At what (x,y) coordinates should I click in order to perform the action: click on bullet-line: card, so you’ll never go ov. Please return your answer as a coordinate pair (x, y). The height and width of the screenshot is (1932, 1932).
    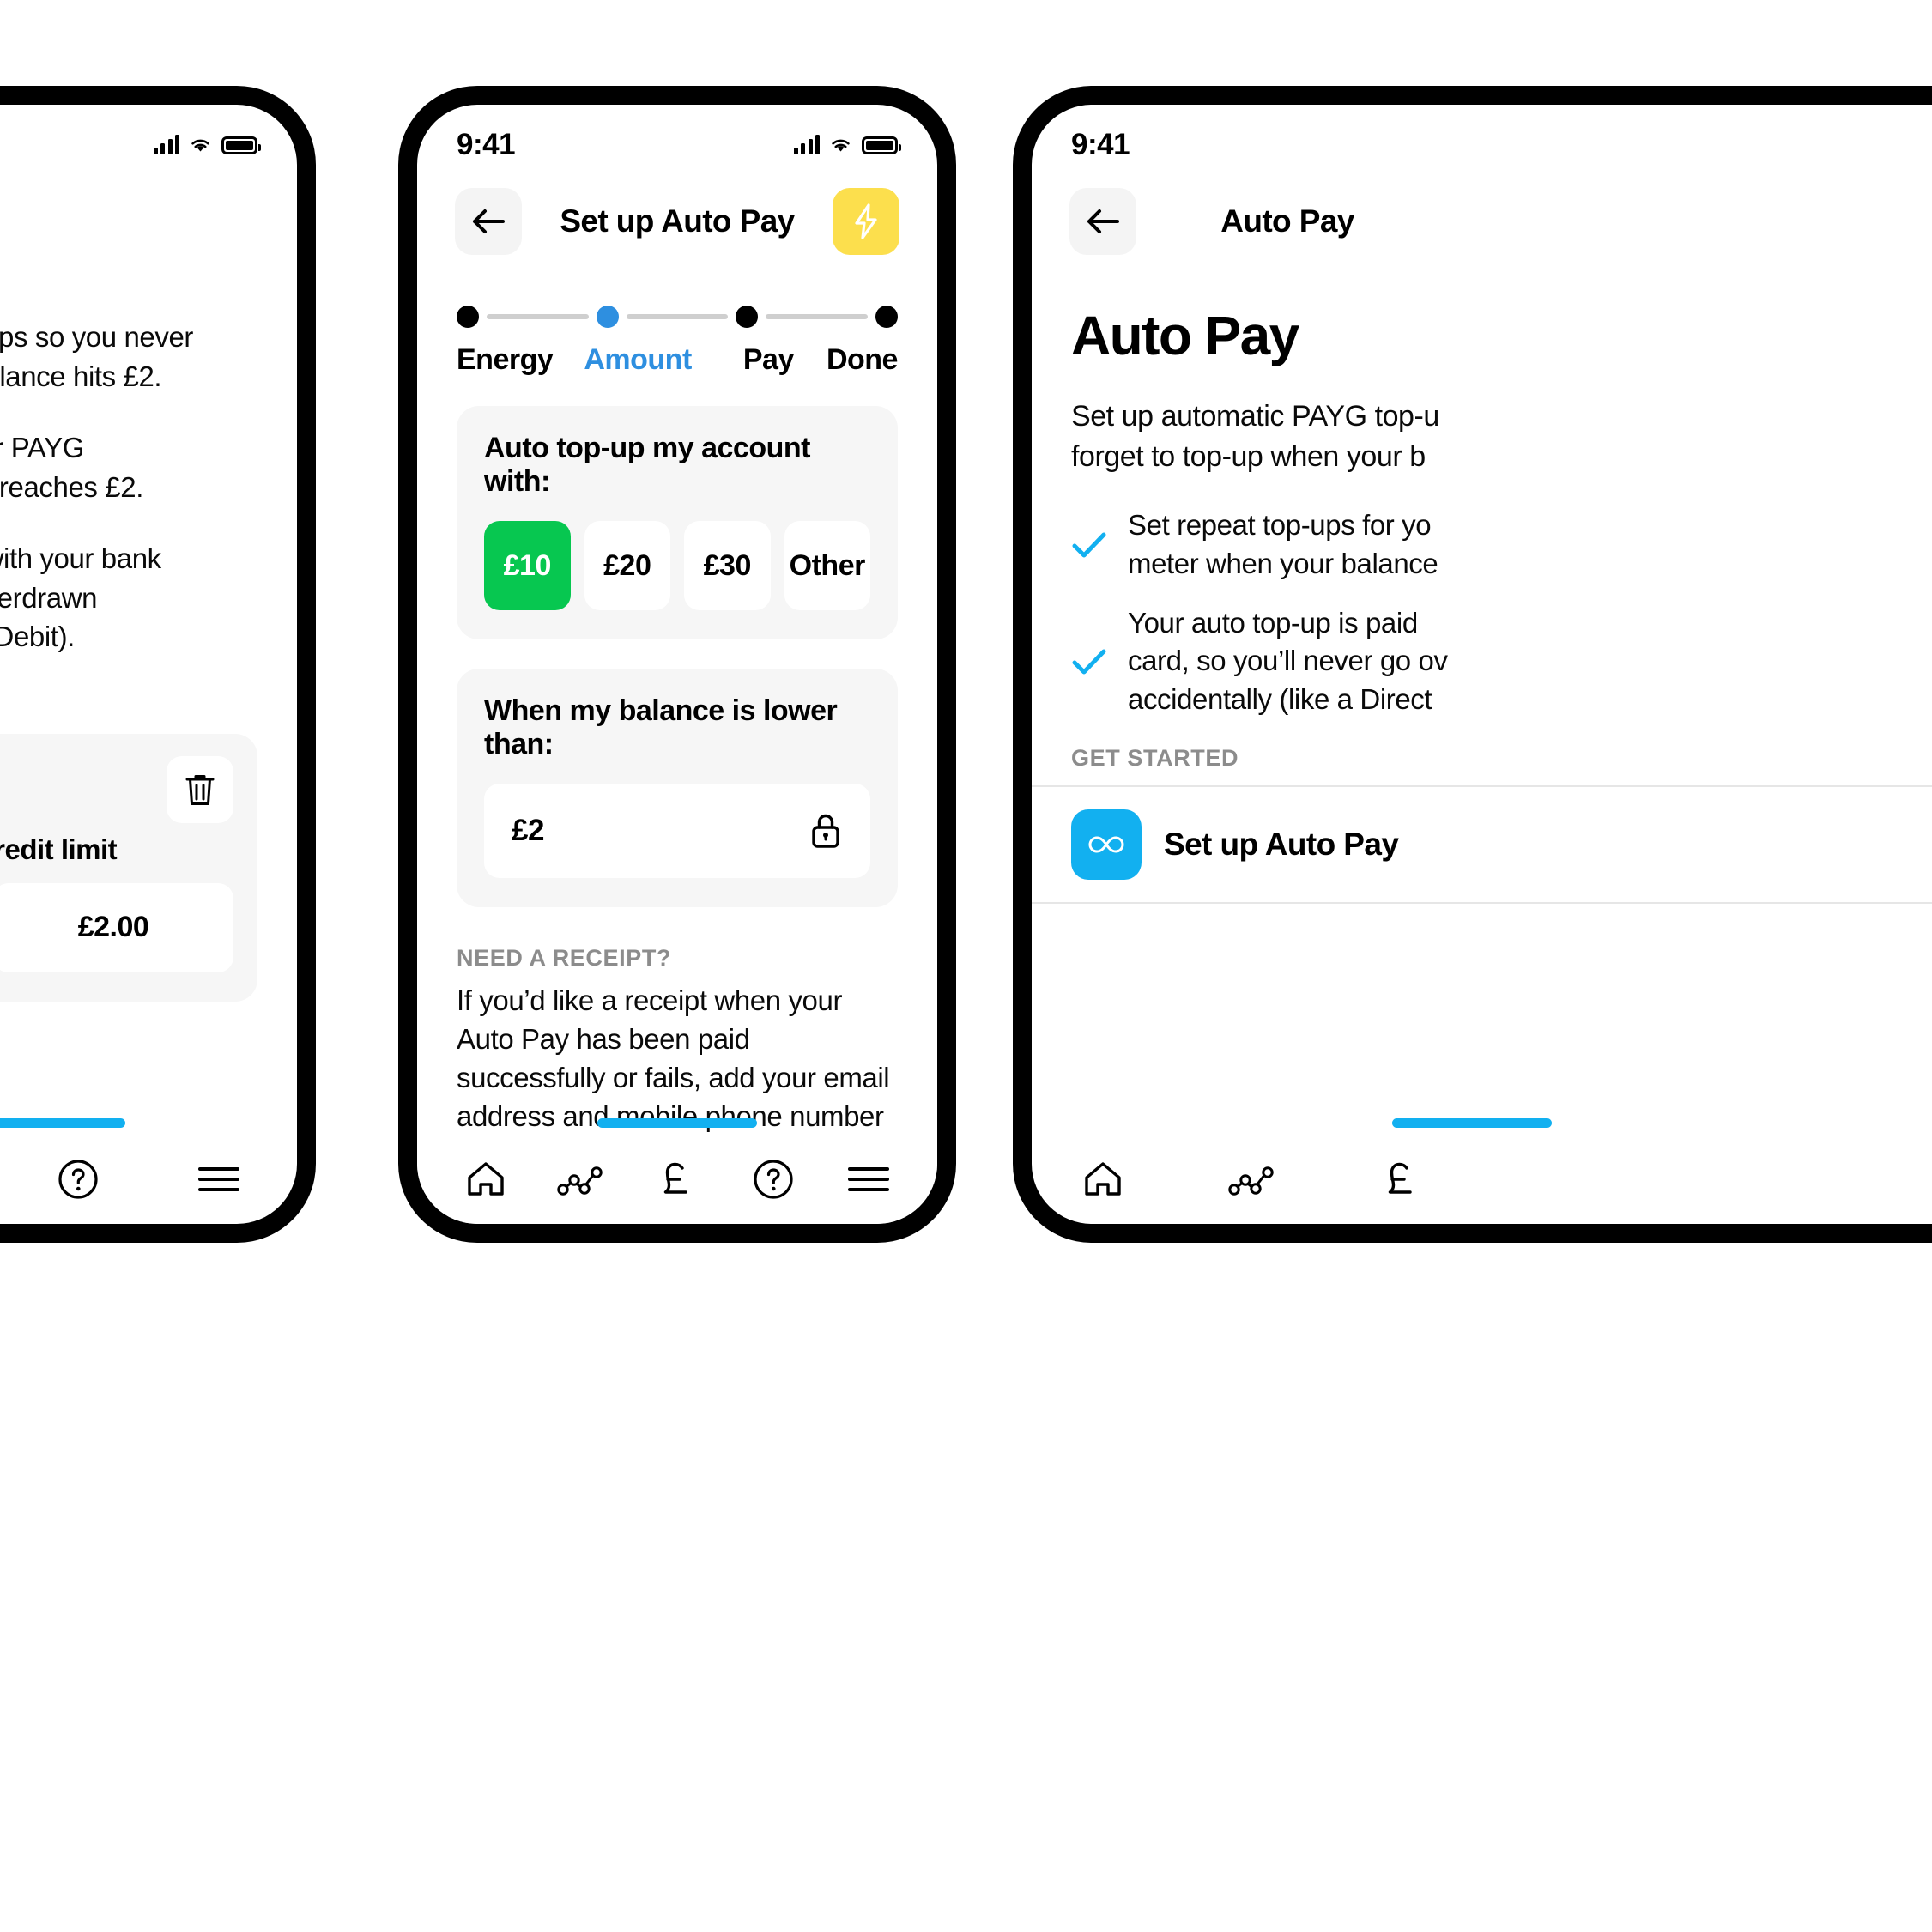
    Looking at the image, I should click on (1288, 661).